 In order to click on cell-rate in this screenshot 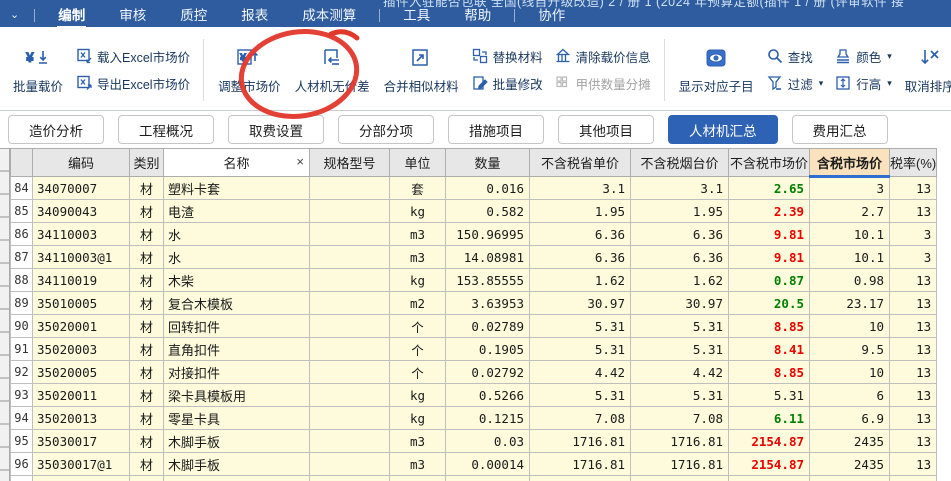, I will do `click(913, 478)`.